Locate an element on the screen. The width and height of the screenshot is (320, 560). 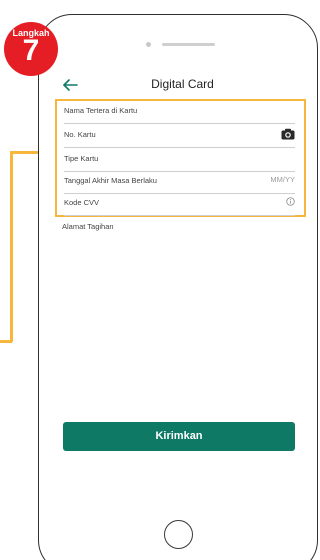
expiry-date-label: Tanggal Akhir Masa Berlaku is located at coordinates (110, 180).